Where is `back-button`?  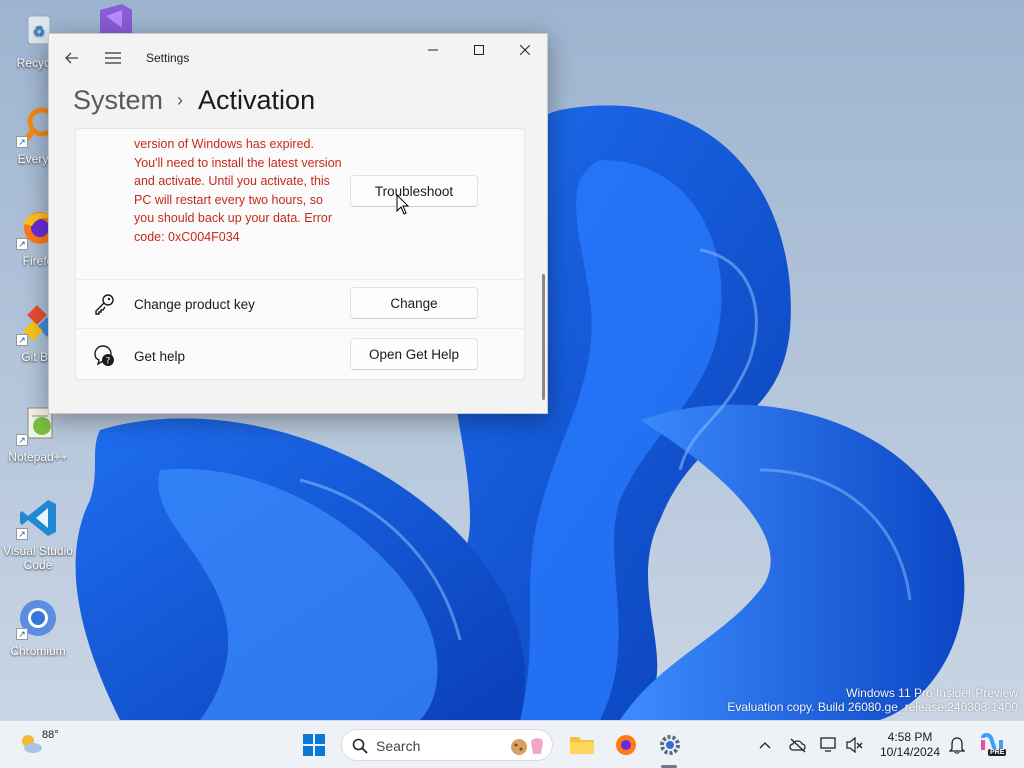
back-button is located at coordinates (72, 58).